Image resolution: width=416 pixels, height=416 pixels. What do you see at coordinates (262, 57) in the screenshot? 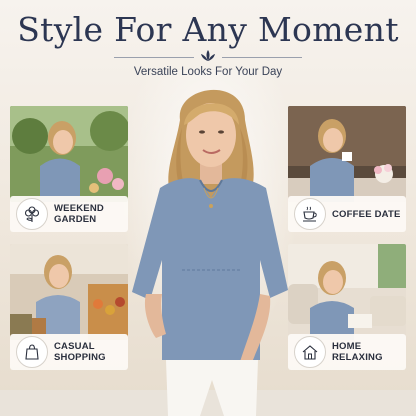
I see `title-divider-right` at bounding box center [262, 57].